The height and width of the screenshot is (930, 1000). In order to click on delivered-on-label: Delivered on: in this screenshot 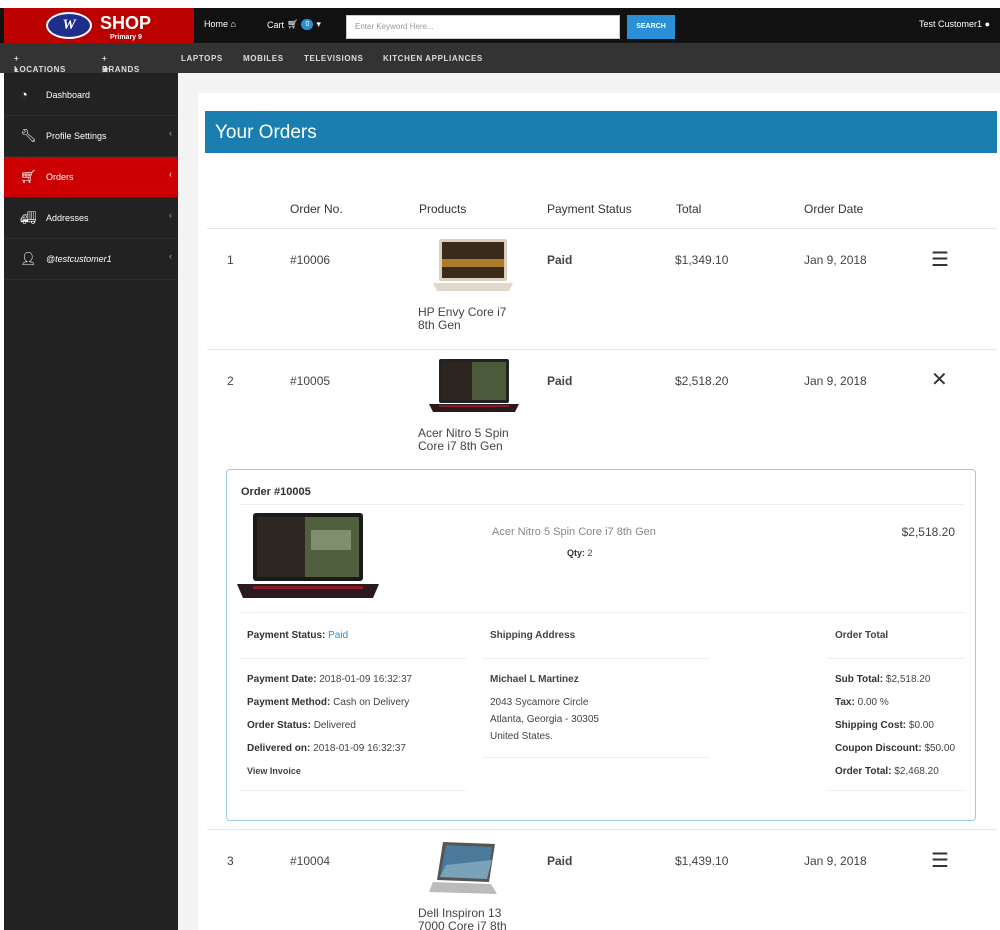, I will do `click(279, 748)`.